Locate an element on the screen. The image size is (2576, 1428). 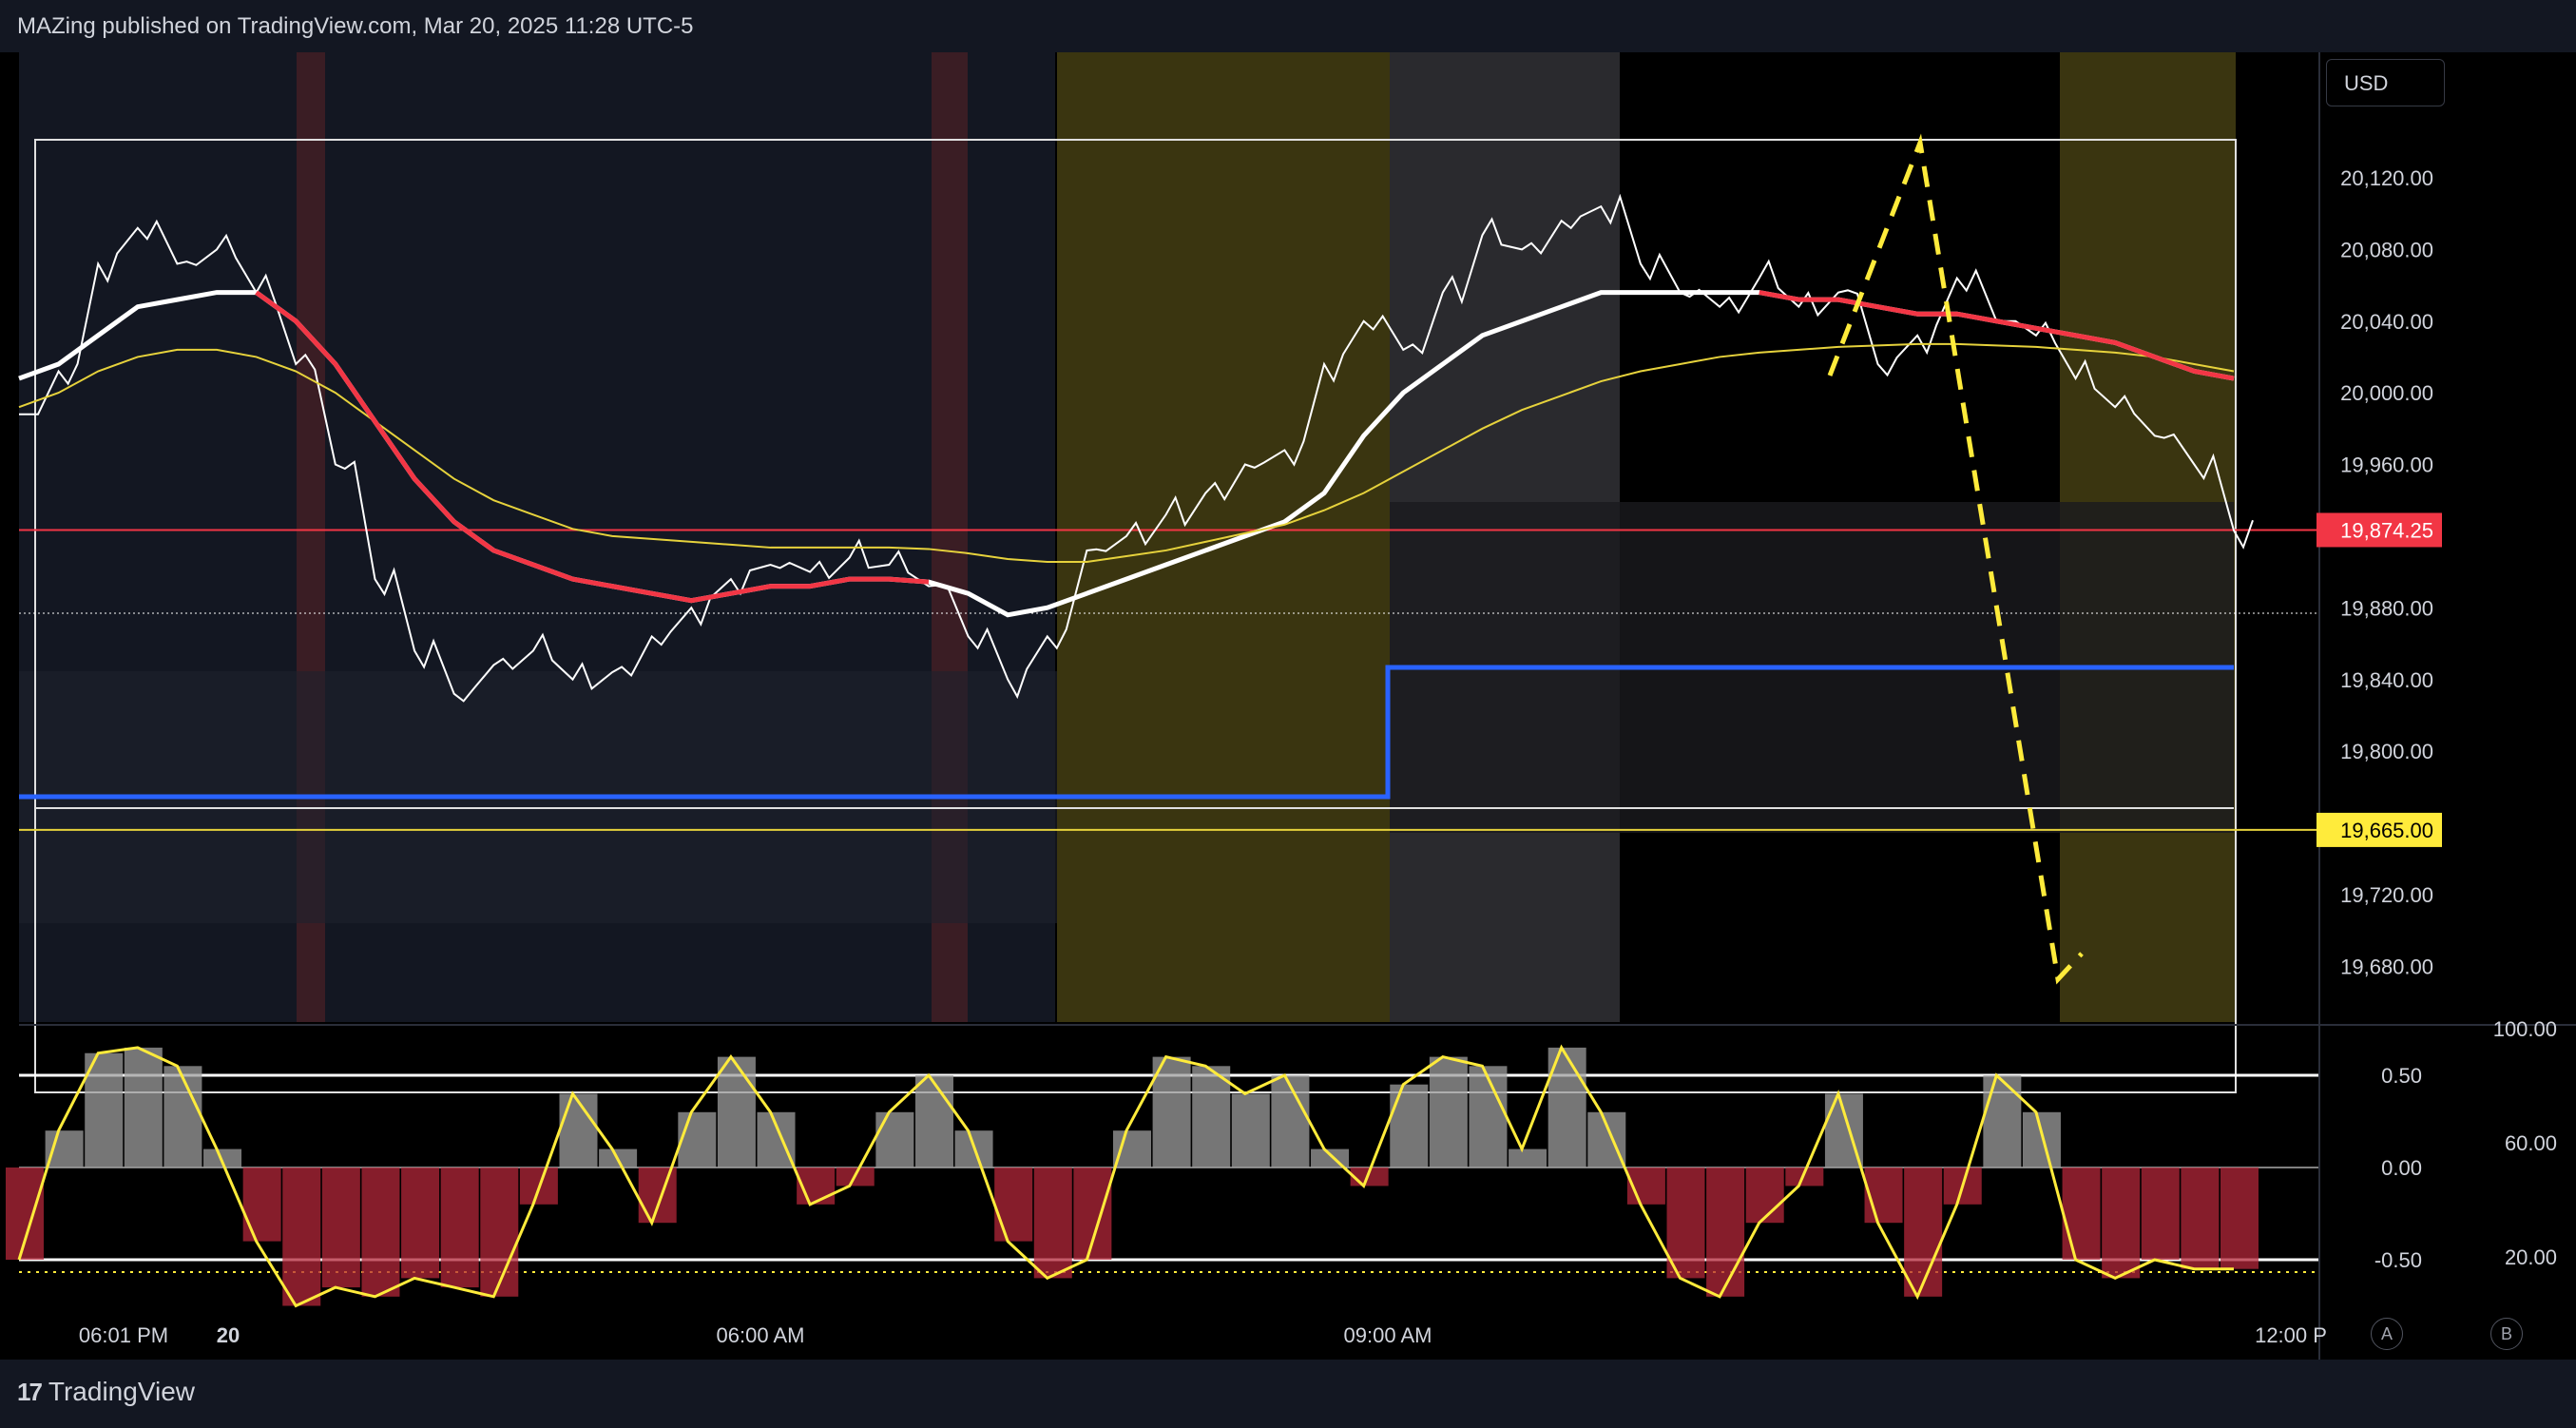
scale-a-label: A is located at coordinates (2387, 1334).